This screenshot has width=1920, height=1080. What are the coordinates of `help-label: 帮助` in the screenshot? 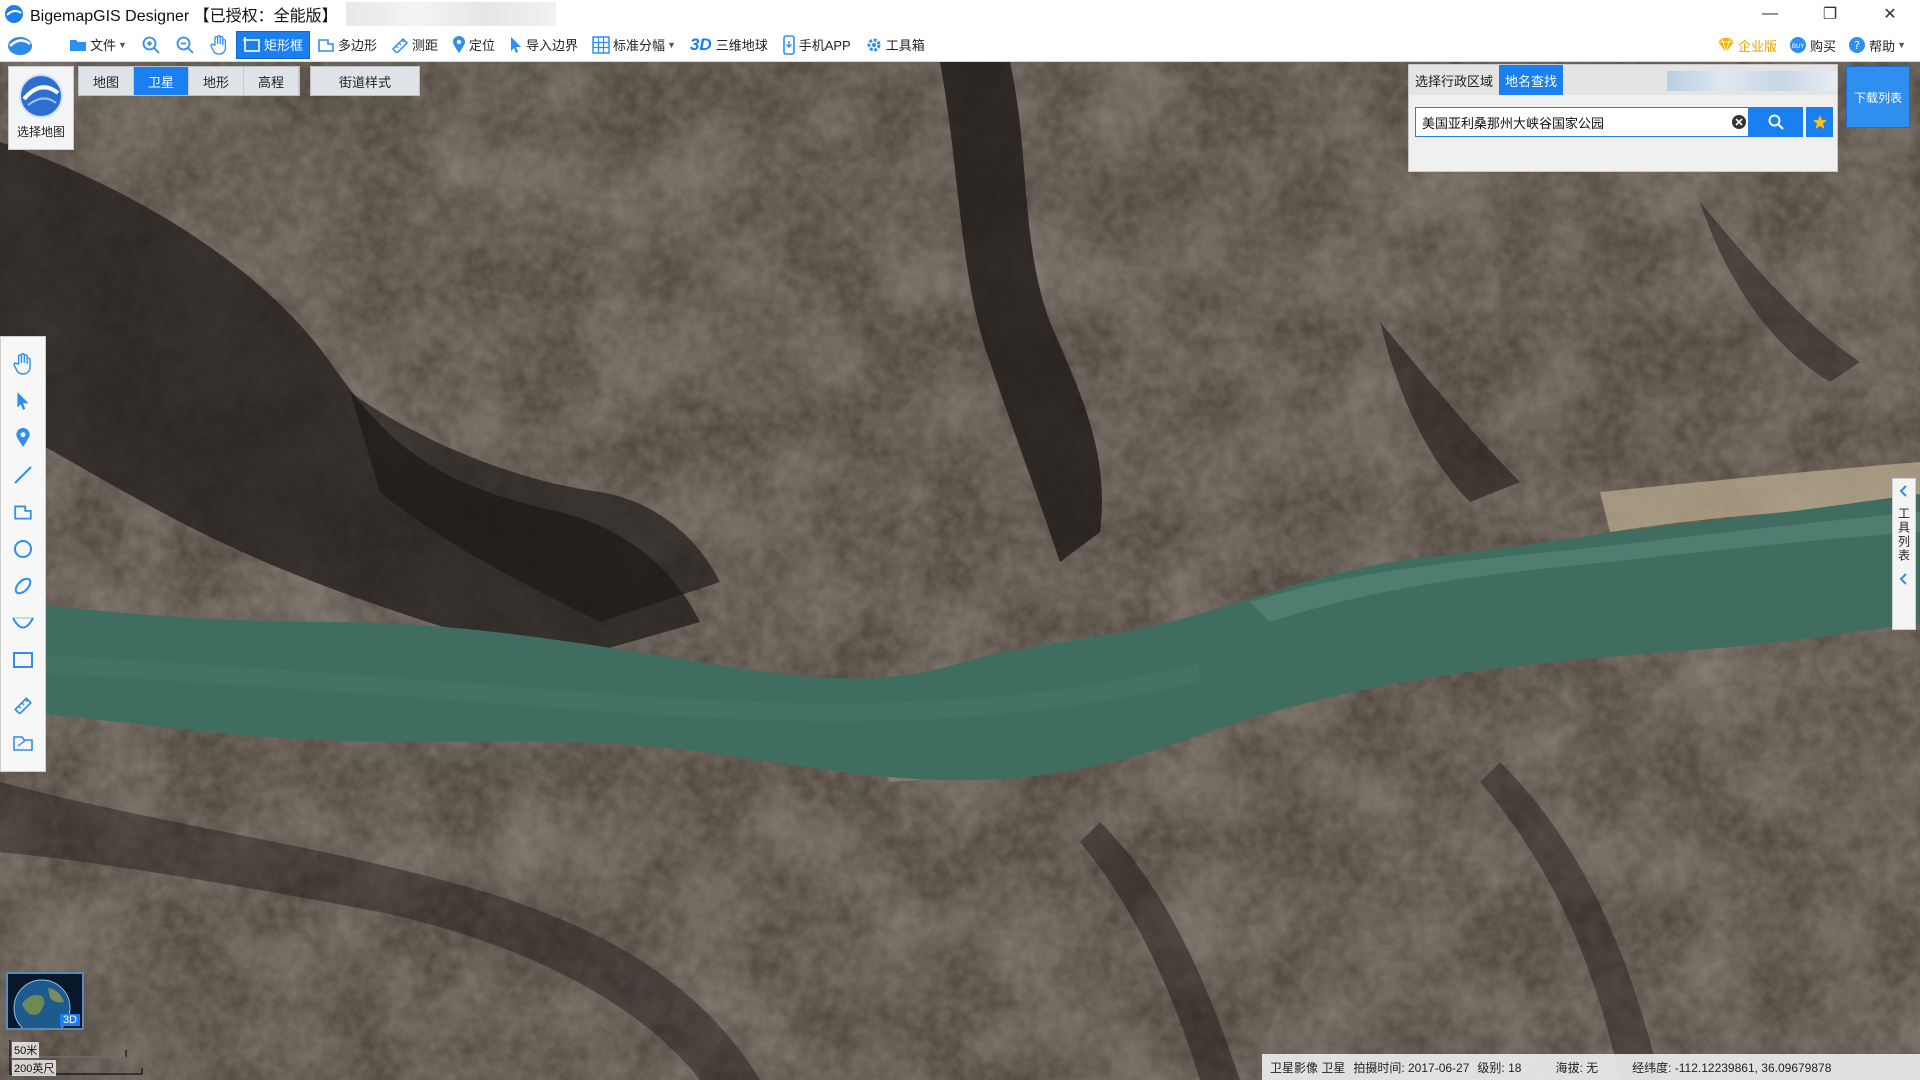 It's located at (1882, 46).